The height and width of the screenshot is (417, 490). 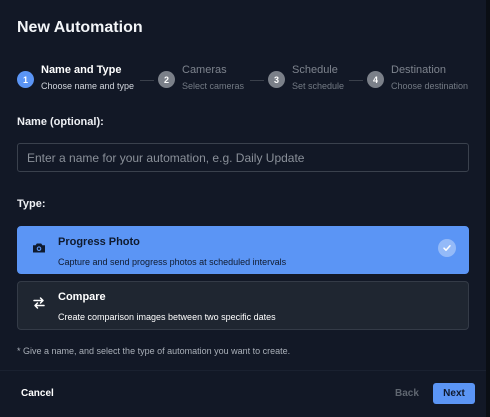 What do you see at coordinates (430, 86) in the screenshot?
I see `step-sublabel: Choose destination` at bounding box center [430, 86].